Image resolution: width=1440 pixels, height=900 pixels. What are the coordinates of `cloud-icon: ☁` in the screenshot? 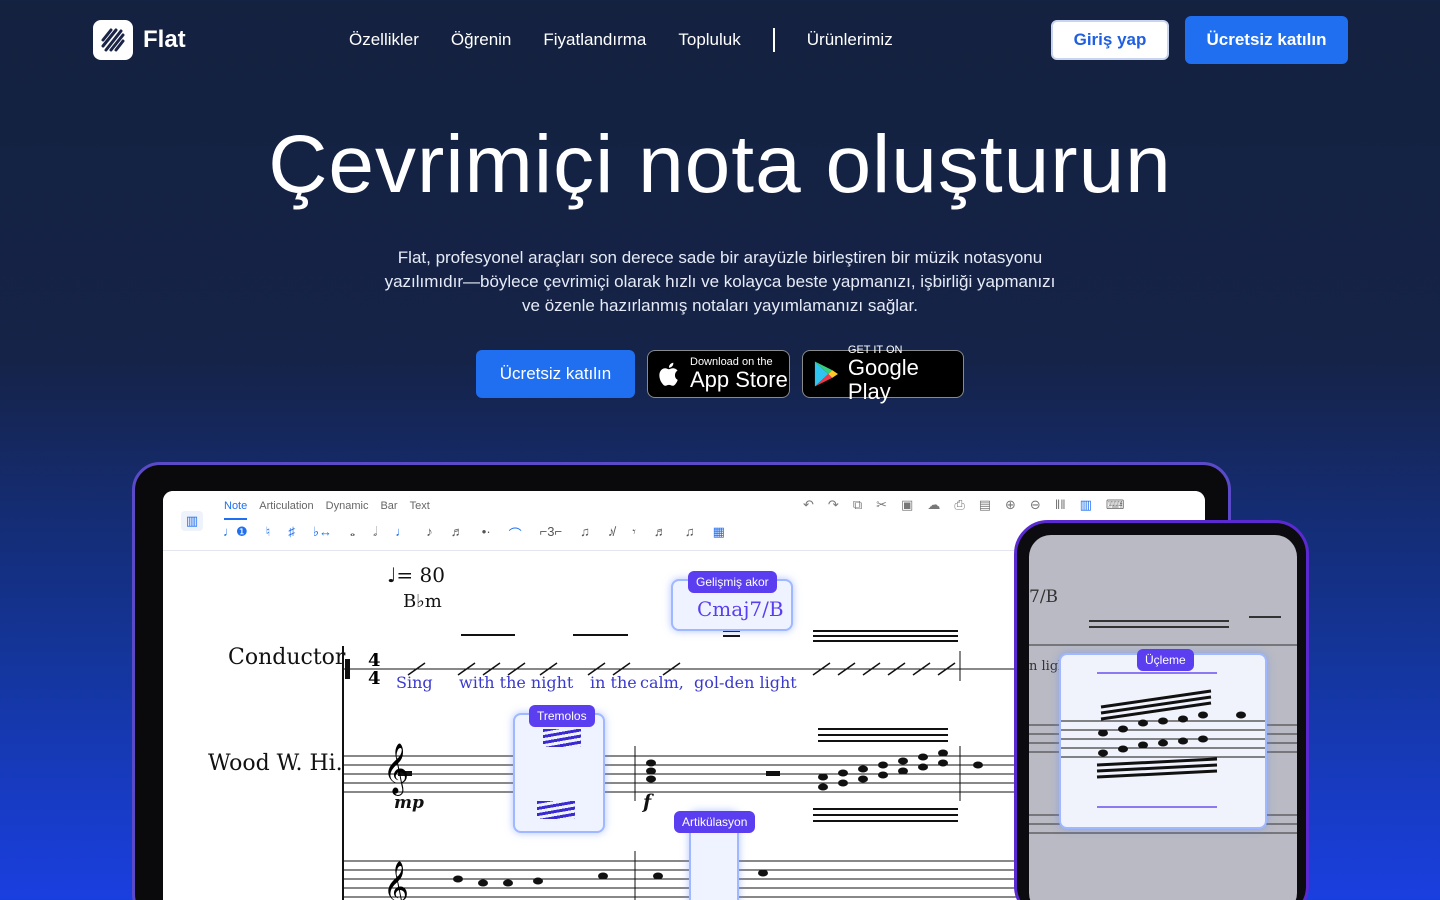 It's located at (933, 505).